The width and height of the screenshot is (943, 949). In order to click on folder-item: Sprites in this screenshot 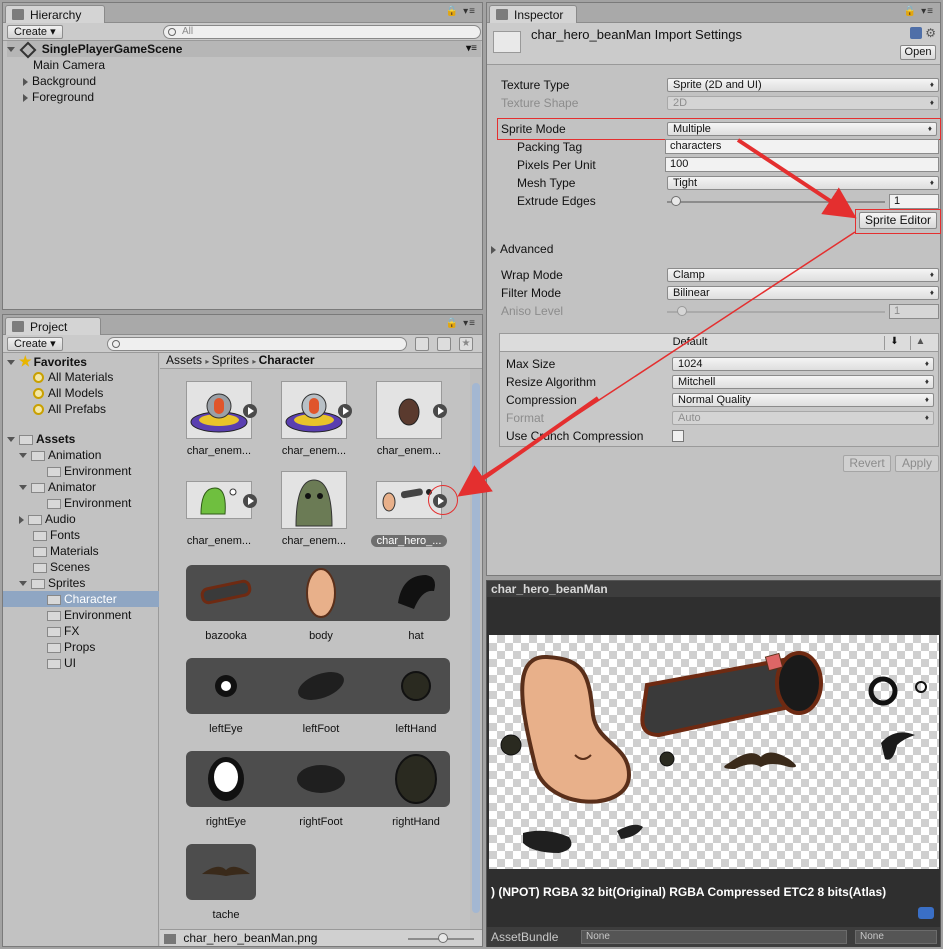, I will do `click(52, 583)`.